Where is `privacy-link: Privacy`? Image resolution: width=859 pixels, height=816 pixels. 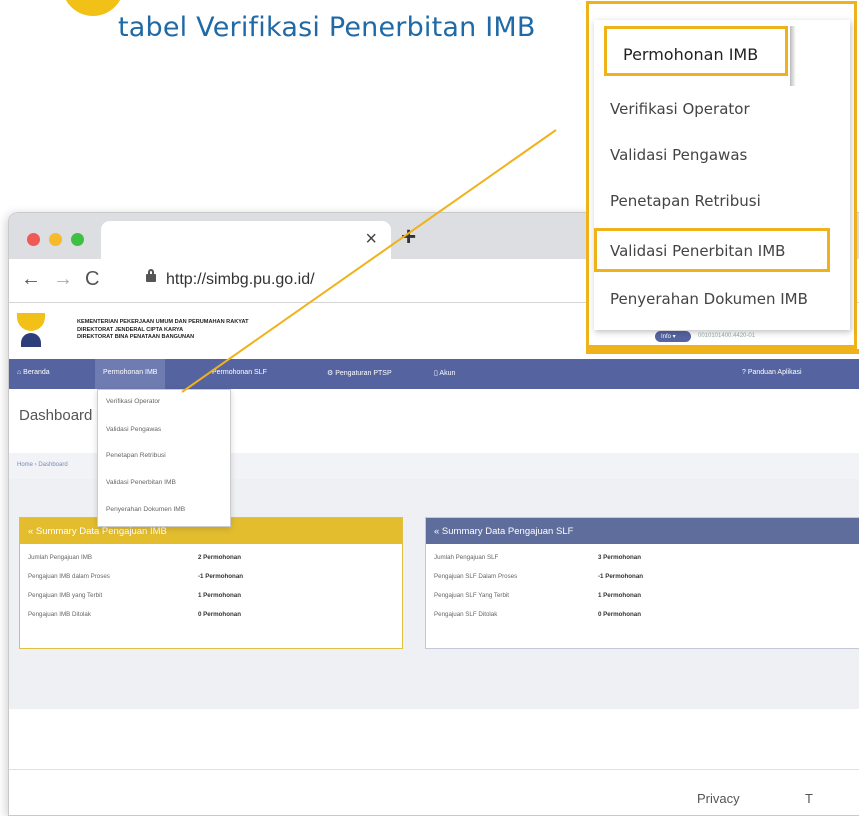
privacy-link: Privacy is located at coordinates (718, 798).